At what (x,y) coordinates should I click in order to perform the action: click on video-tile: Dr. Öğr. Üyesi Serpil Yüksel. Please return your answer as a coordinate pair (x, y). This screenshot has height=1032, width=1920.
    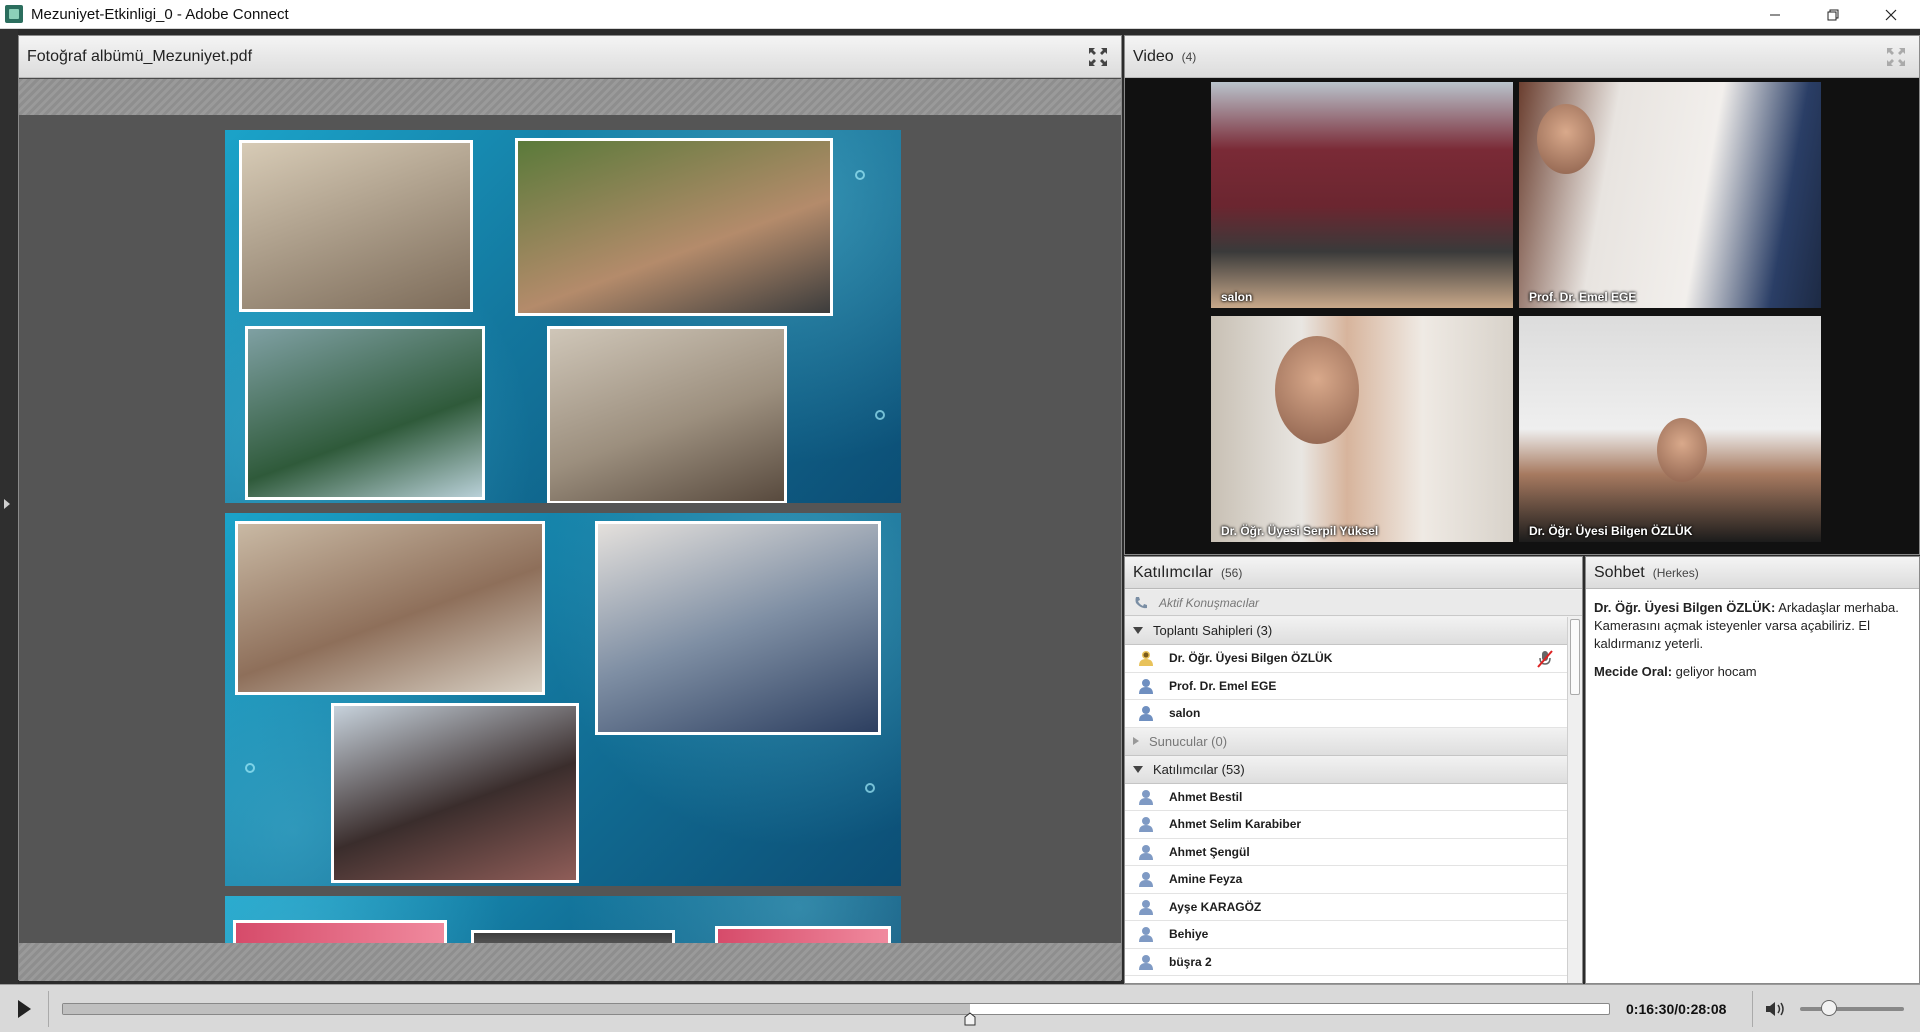
    Looking at the image, I should click on (1362, 429).